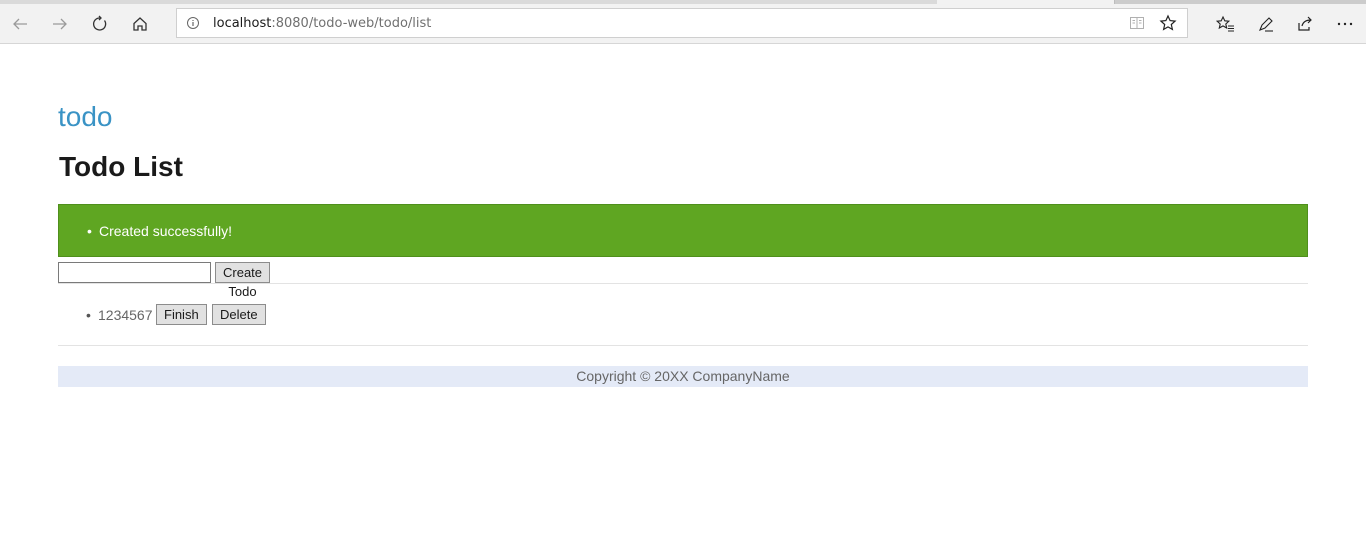 The image size is (1366, 548). I want to click on browser-toolbar: localhost:8080/todo-web/todo/list, so click(683, 24).